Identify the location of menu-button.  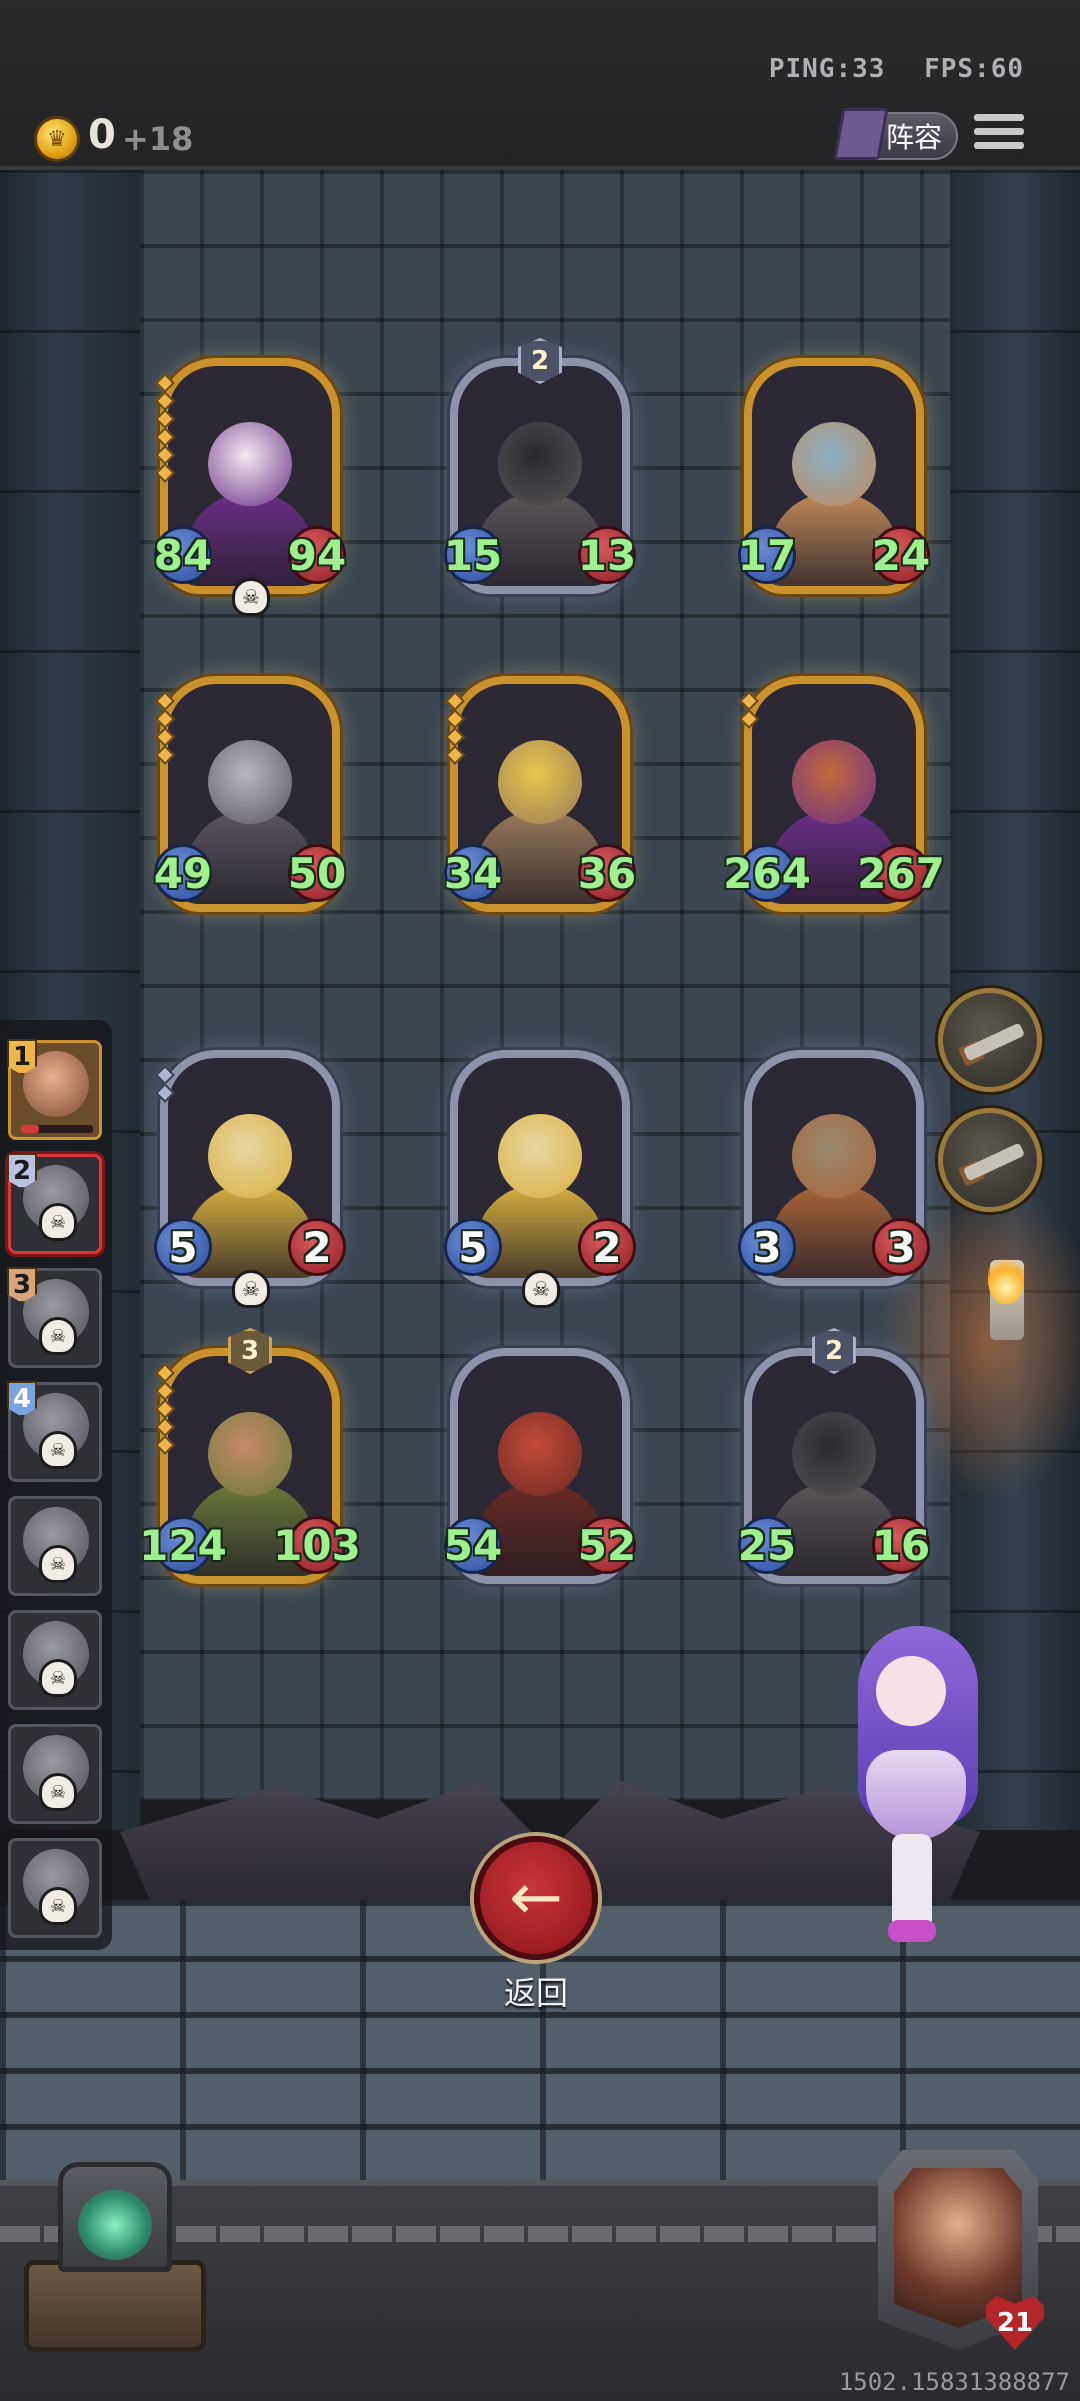
(999, 135).